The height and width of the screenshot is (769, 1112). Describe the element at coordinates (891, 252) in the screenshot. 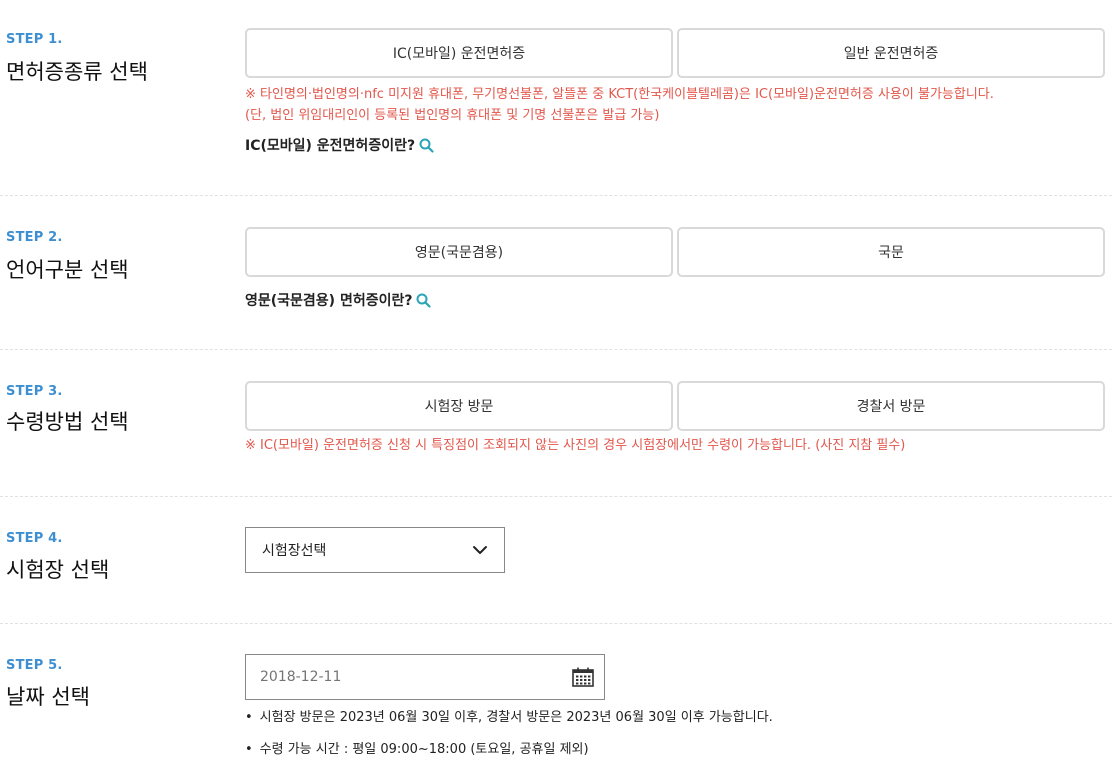

I see `korean-license-button: 국문` at that location.